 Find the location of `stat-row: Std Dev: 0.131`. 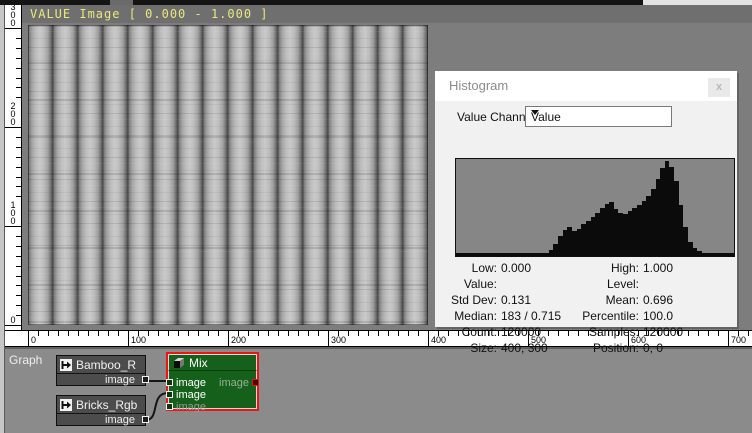

stat-row: Std Dev: 0.131 is located at coordinates (515, 300).